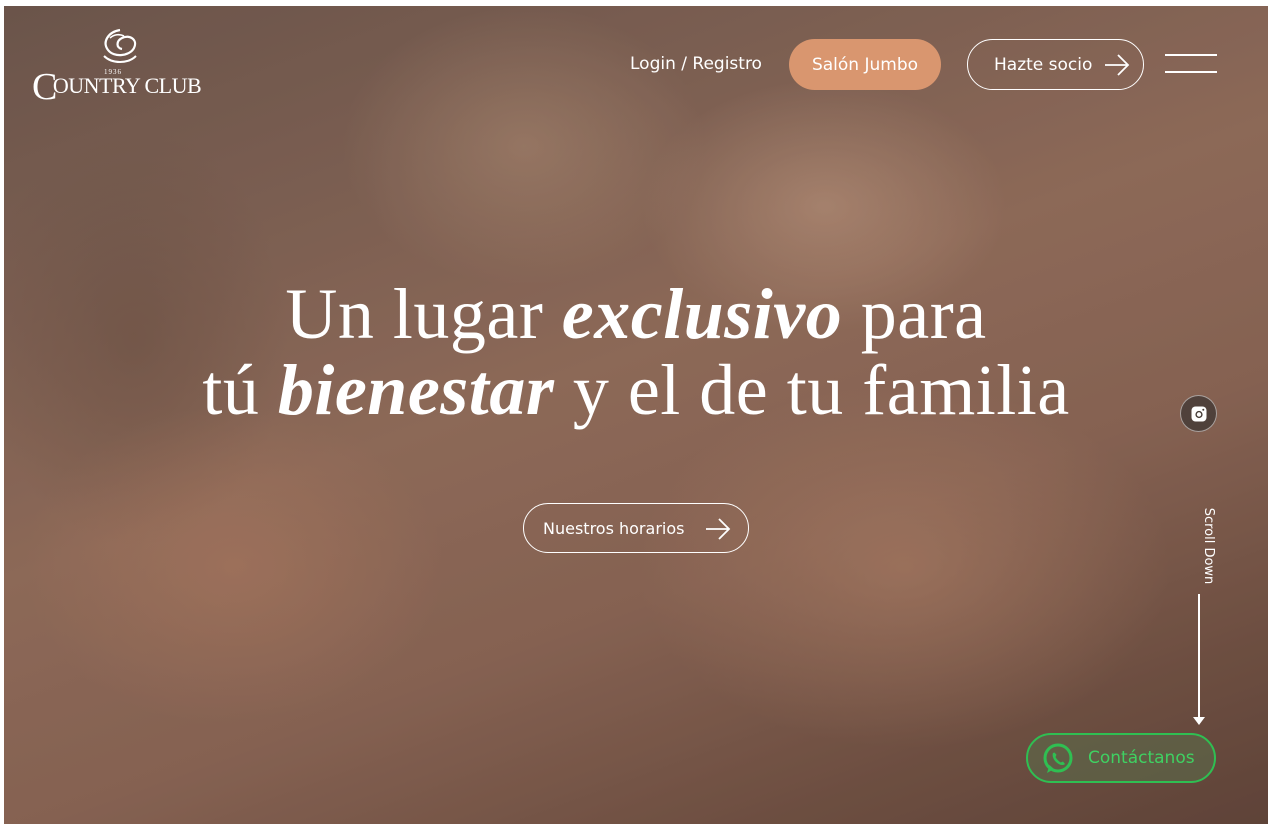 The image size is (1272, 829). I want to click on join-member-label: Hazte socio, so click(1043, 64).